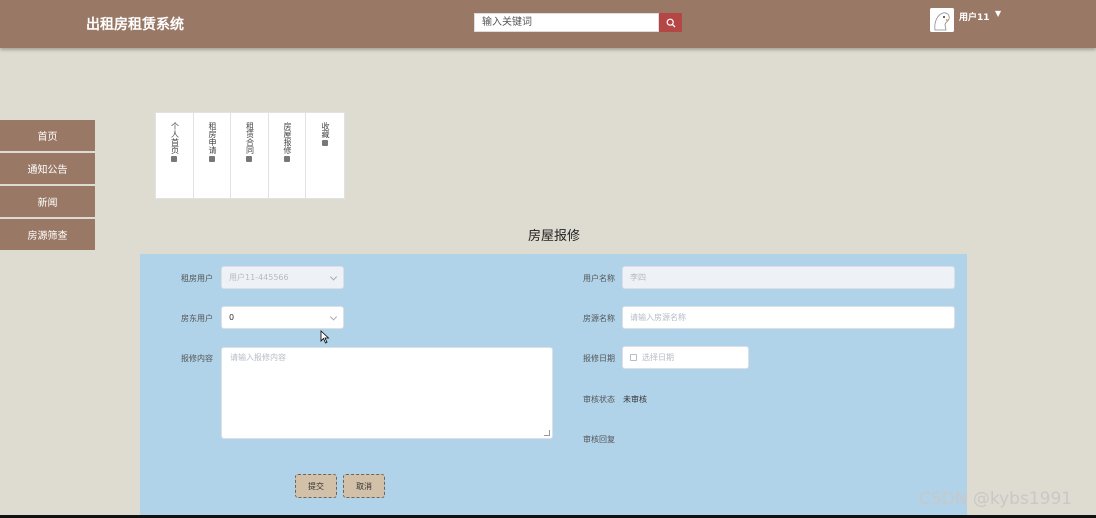 This screenshot has width=1096, height=518. What do you see at coordinates (249, 159) in the screenshot?
I see `contract-icon` at bounding box center [249, 159].